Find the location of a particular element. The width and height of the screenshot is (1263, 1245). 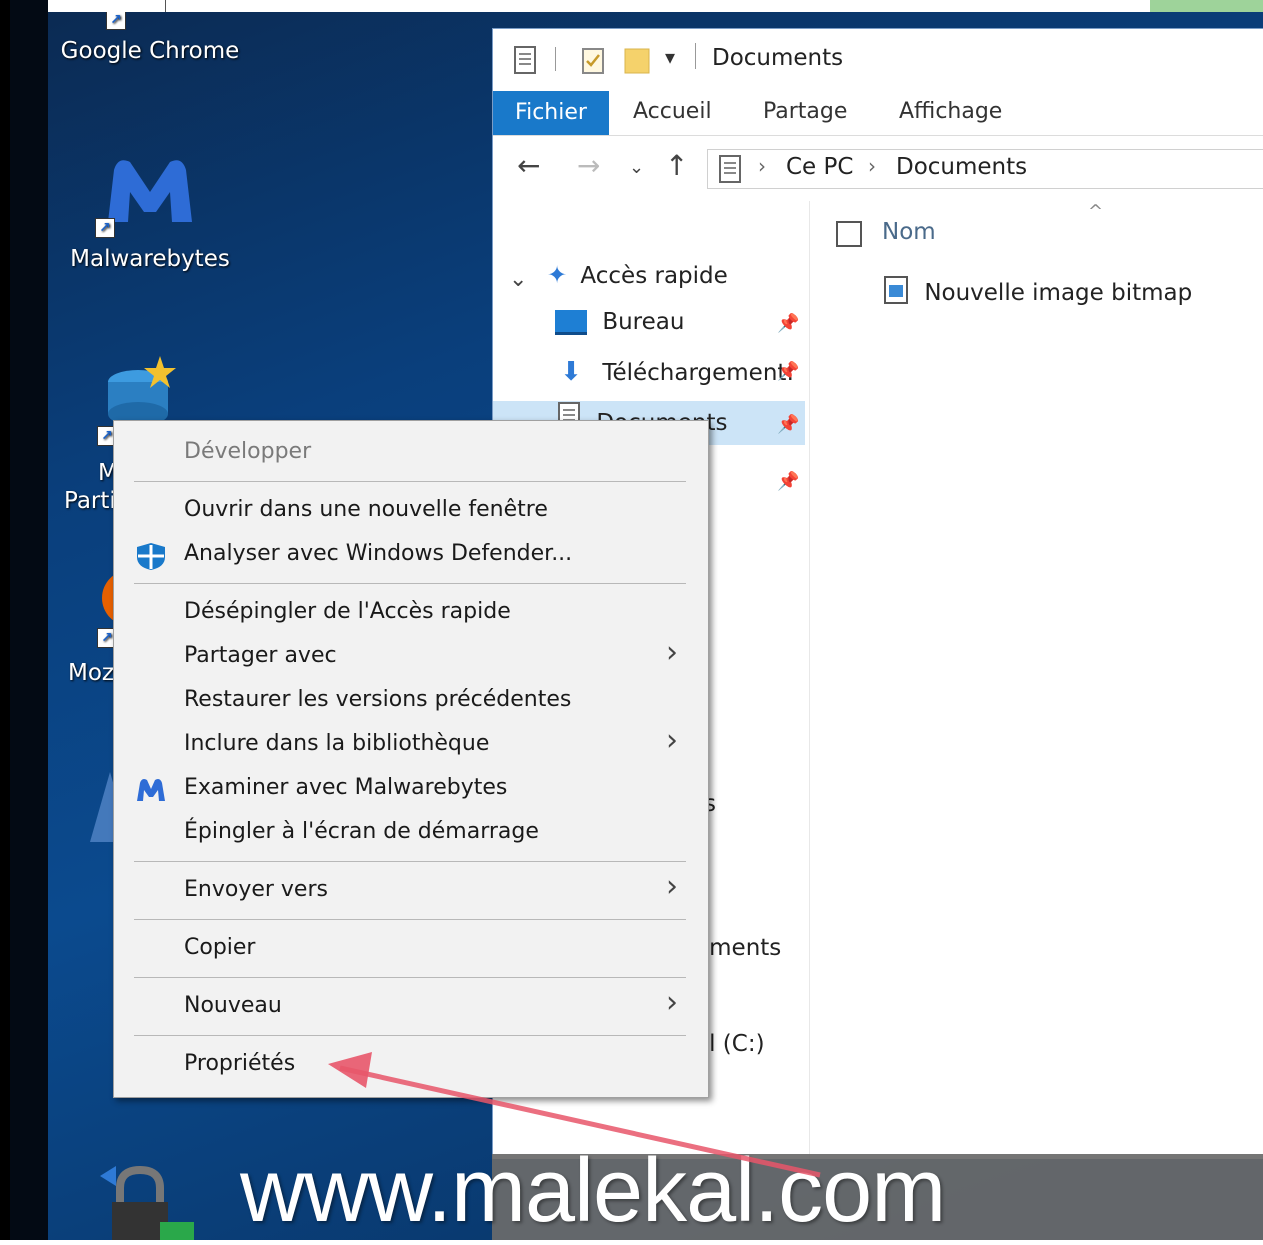

annotation-arrow is located at coordinates (574, 1115).